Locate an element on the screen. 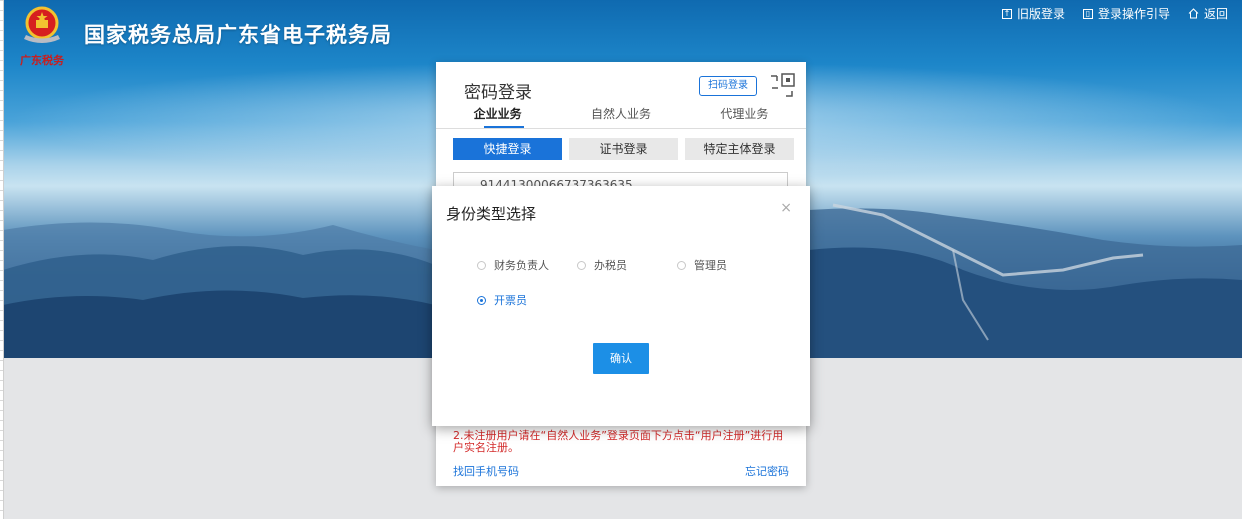  forgot-password-link: 忘记密码 is located at coordinates (767, 471).